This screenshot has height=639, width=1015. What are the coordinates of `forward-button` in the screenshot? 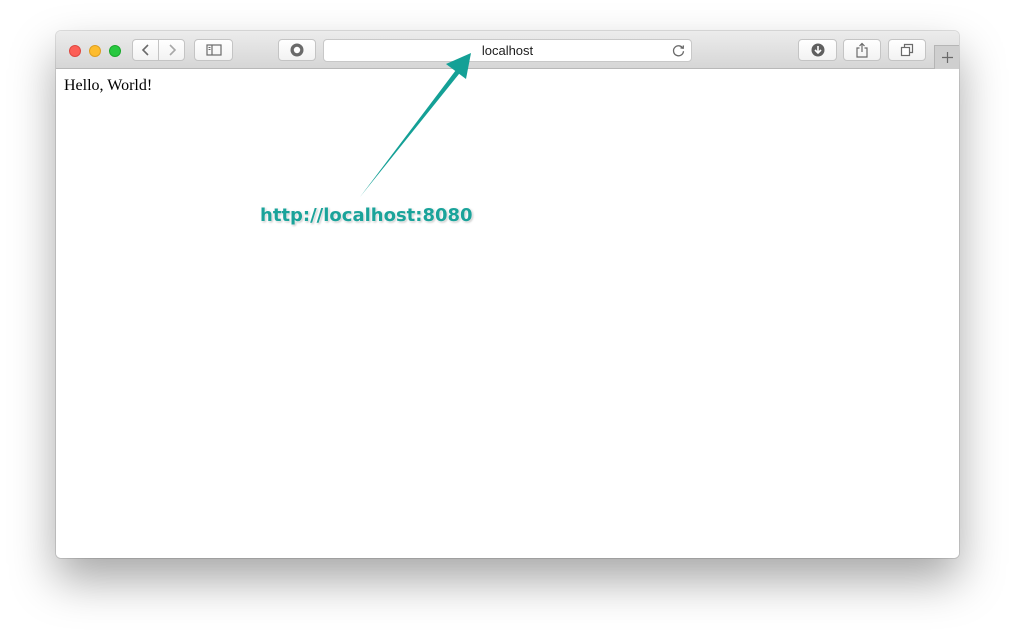 It's located at (171, 50).